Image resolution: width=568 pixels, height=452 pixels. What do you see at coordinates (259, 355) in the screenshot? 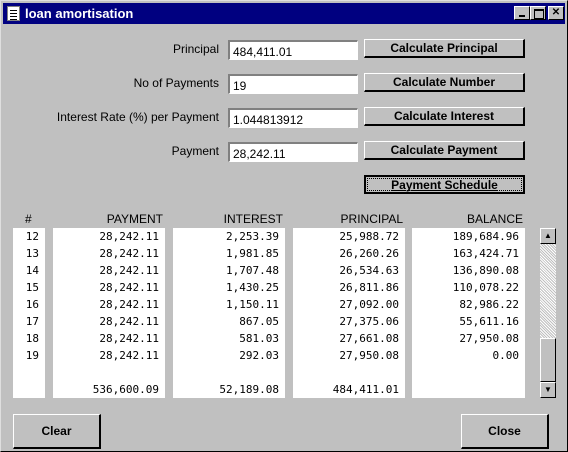
I see `row-interest-cell: 292.03` at bounding box center [259, 355].